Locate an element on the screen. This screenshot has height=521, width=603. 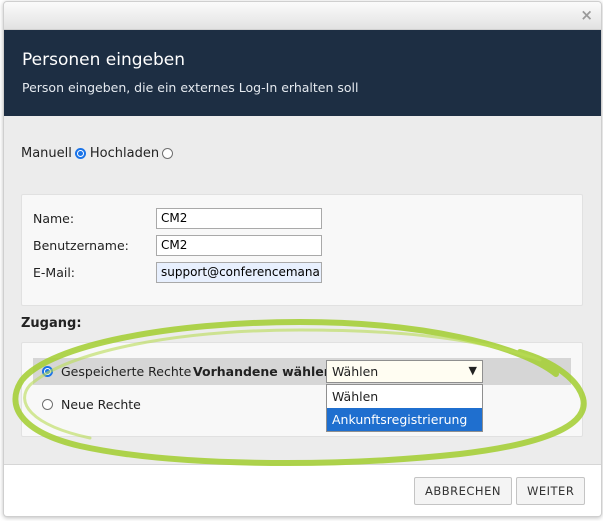
close-icon: × is located at coordinates (586, 15).